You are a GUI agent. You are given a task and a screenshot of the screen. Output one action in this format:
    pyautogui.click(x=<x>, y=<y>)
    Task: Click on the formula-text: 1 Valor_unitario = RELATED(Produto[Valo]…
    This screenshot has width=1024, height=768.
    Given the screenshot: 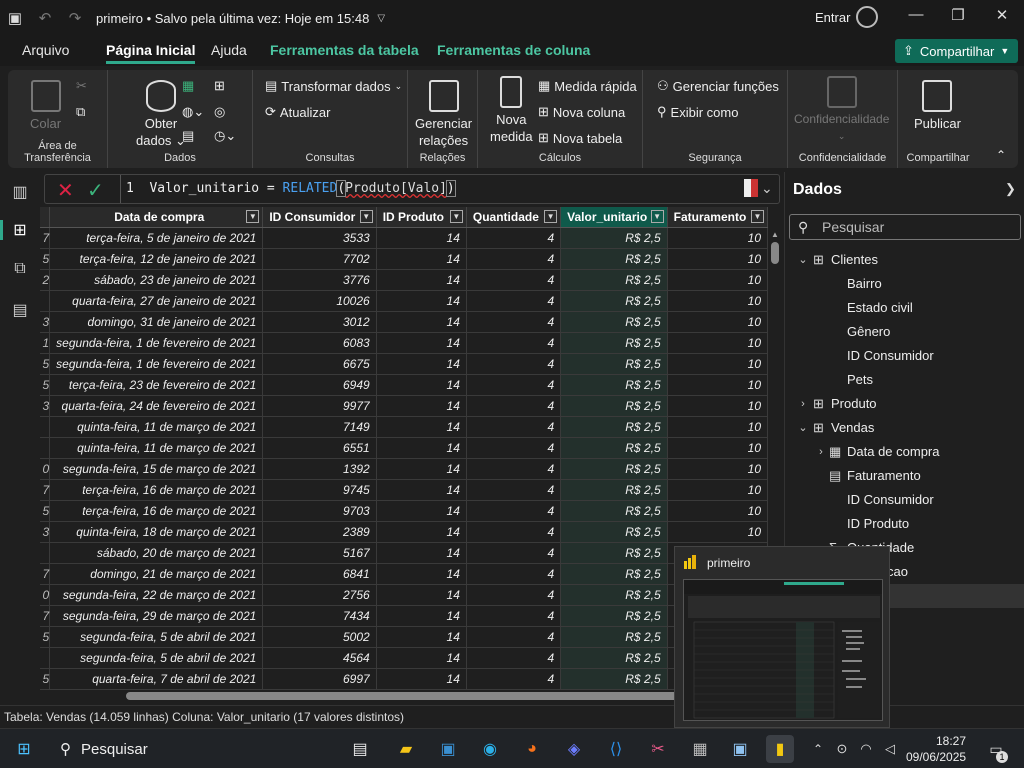 What is the action you would take?
    pyautogui.click(x=291, y=188)
    